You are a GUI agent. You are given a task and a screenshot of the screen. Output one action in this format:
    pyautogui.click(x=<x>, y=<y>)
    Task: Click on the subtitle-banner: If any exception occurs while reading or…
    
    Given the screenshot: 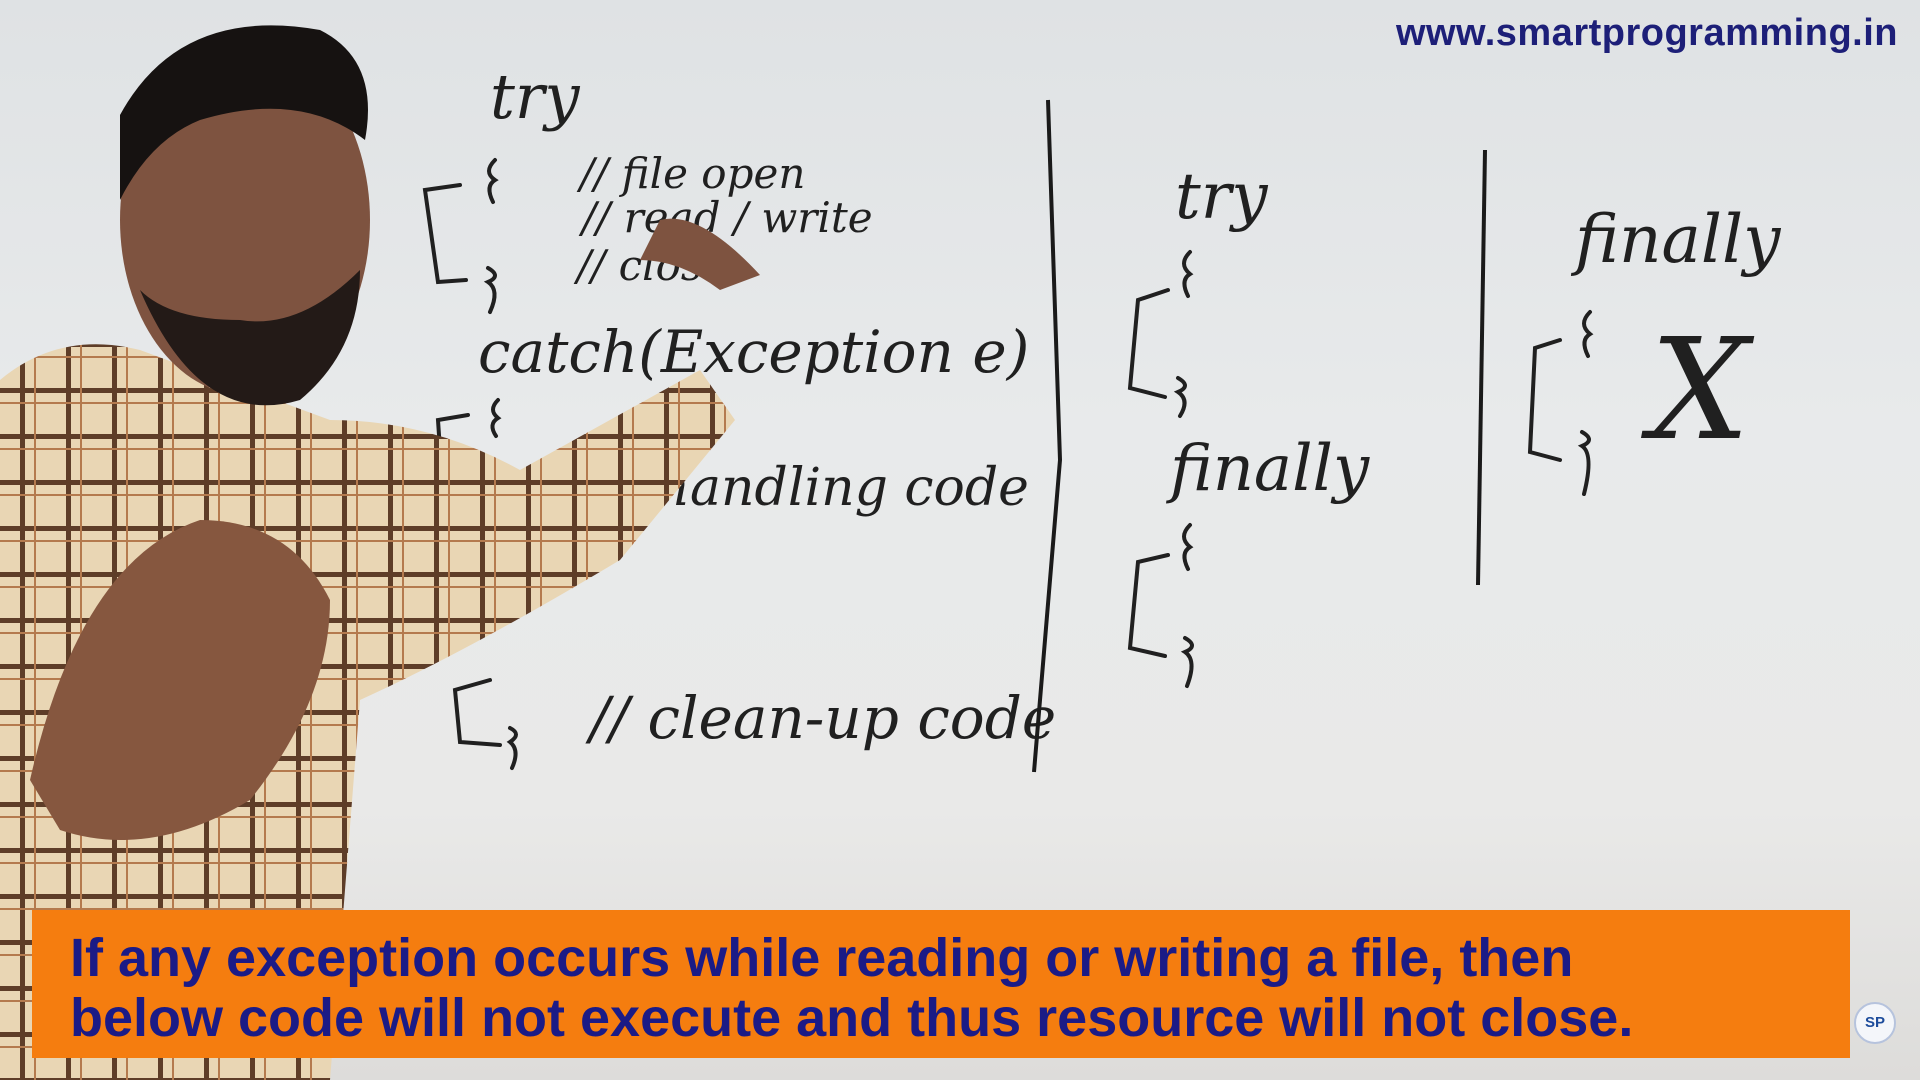 What is the action you would take?
    pyautogui.click(x=941, y=984)
    